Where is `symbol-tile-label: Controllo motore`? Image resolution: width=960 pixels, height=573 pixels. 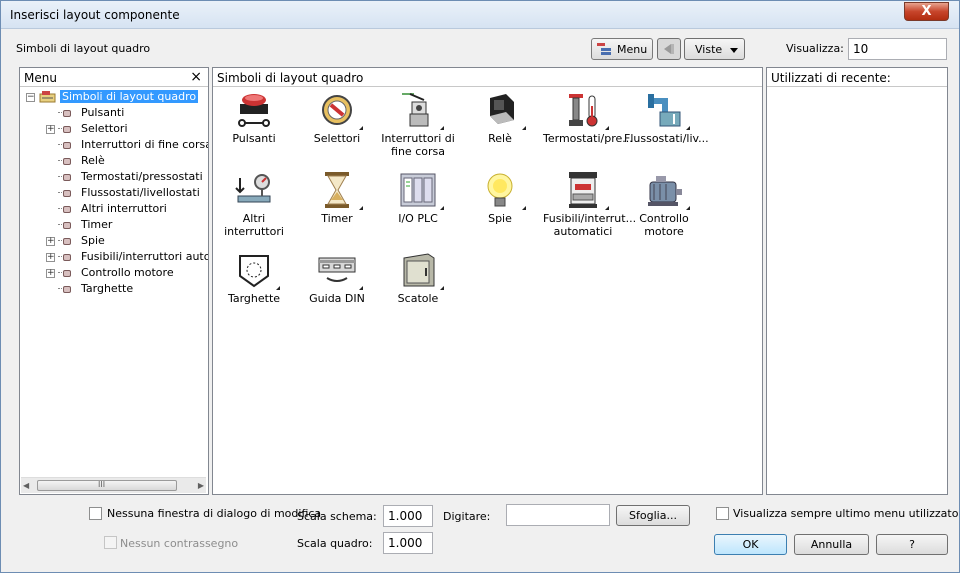 symbol-tile-label: Controllo motore is located at coordinates (664, 225).